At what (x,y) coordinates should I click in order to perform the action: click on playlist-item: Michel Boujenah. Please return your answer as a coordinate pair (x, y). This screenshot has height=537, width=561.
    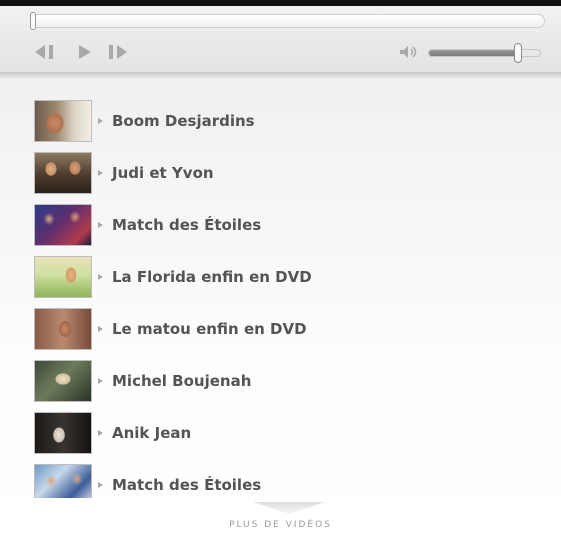
    Looking at the image, I should click on (274, 381).